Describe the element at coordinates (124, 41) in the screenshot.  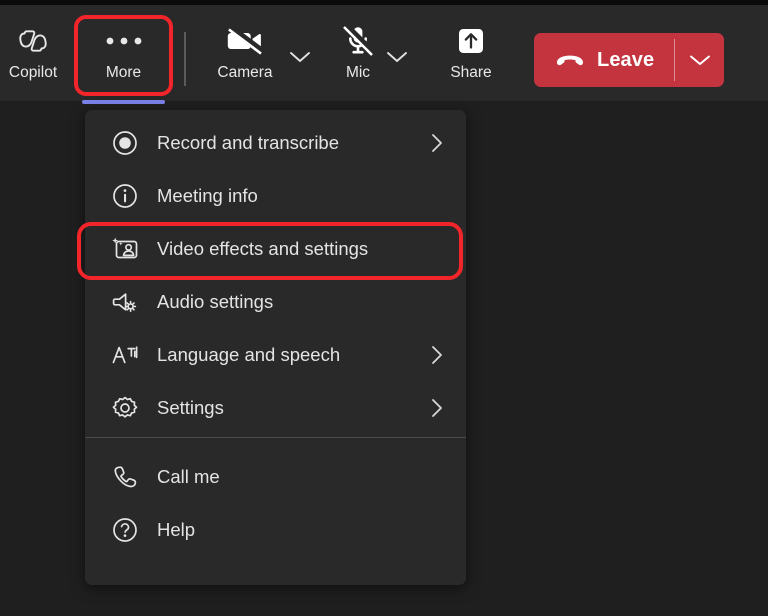
I see `more-ellipsis-icon` at that location.